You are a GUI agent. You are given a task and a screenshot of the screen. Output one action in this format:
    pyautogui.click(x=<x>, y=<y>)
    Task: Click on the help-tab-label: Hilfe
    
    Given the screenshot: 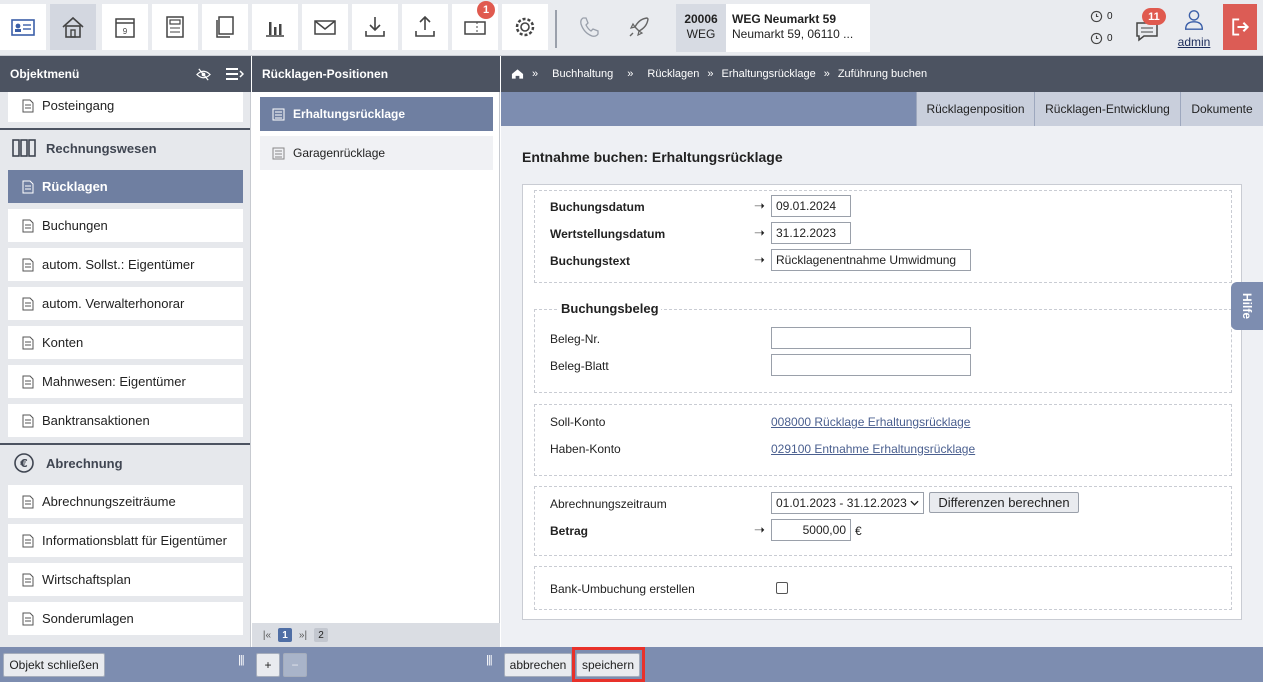 What is the action you would take?
    pyautogui.click(x=1246, y=306)
    